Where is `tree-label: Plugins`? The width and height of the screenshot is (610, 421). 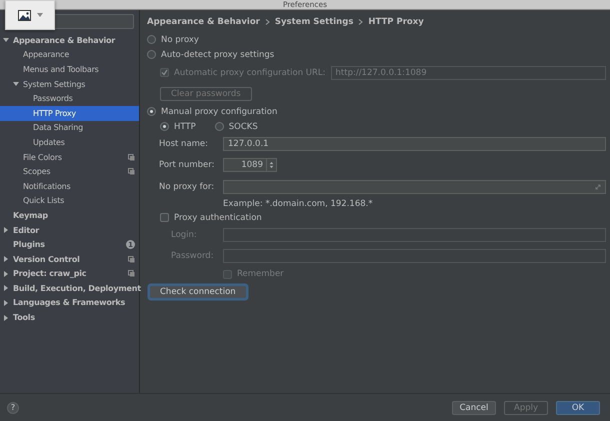
tree-label: Plugins is located at coordinates (29, 245).